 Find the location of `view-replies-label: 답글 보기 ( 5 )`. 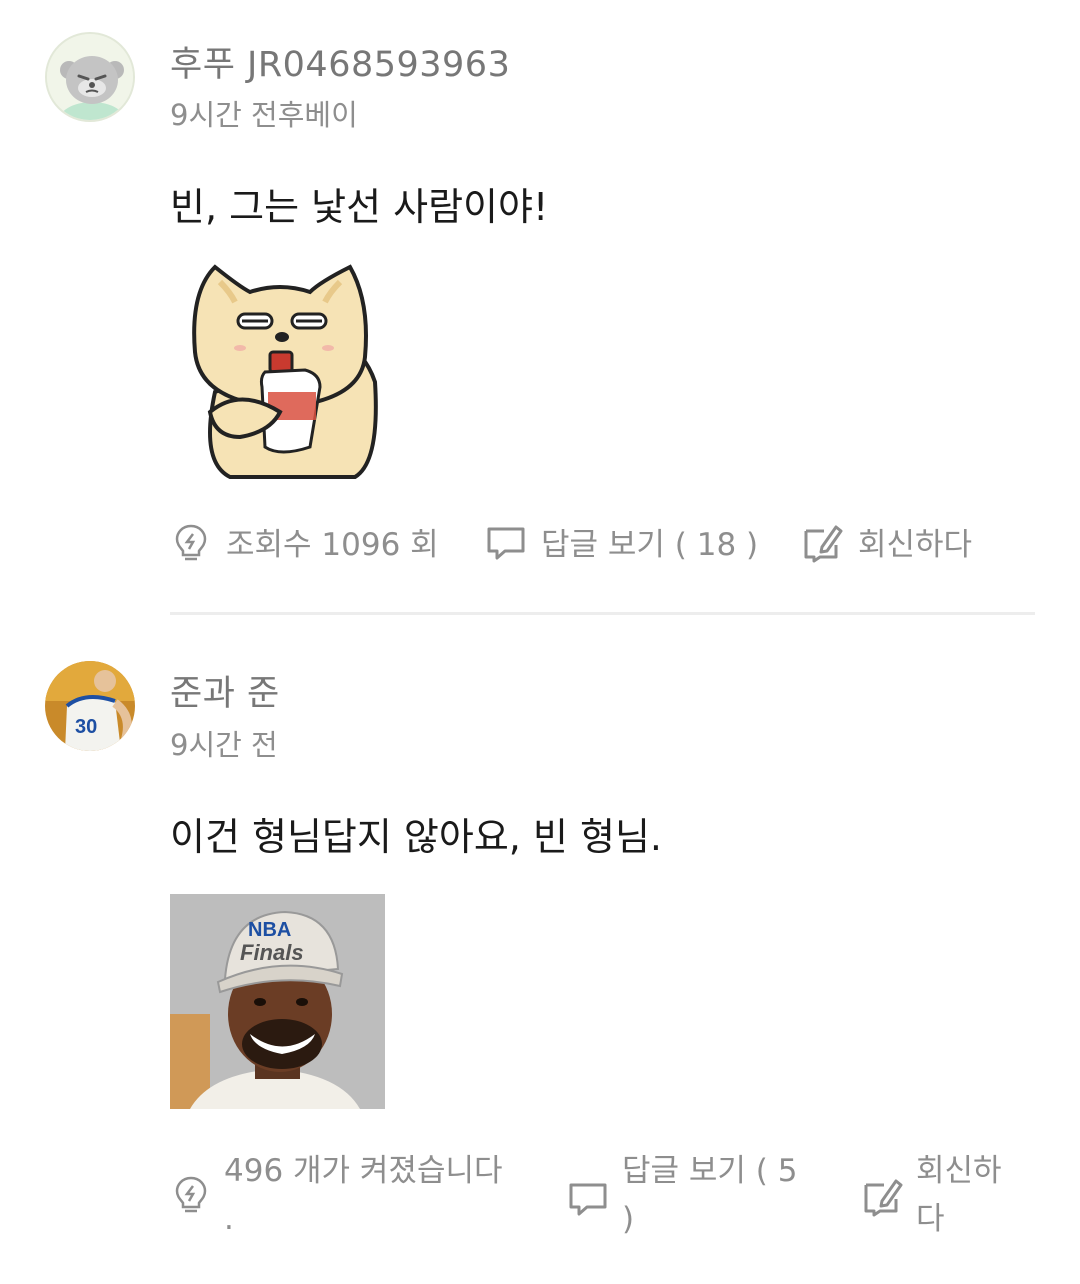

view-replies-label: 답글 보기 ( 5 ) is located at coordinates (709, 1195).